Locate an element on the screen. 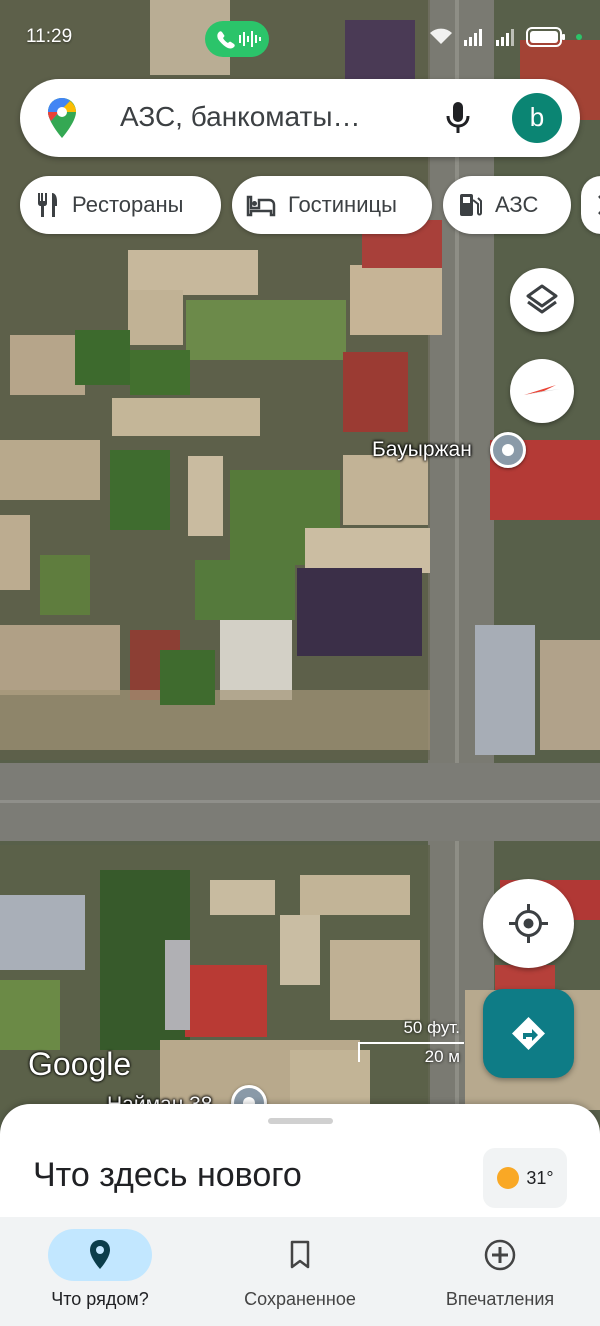 Image resolution: width=600 pixels, height=1326 pixels. wifi-icon is located at coordinates (441, 36).